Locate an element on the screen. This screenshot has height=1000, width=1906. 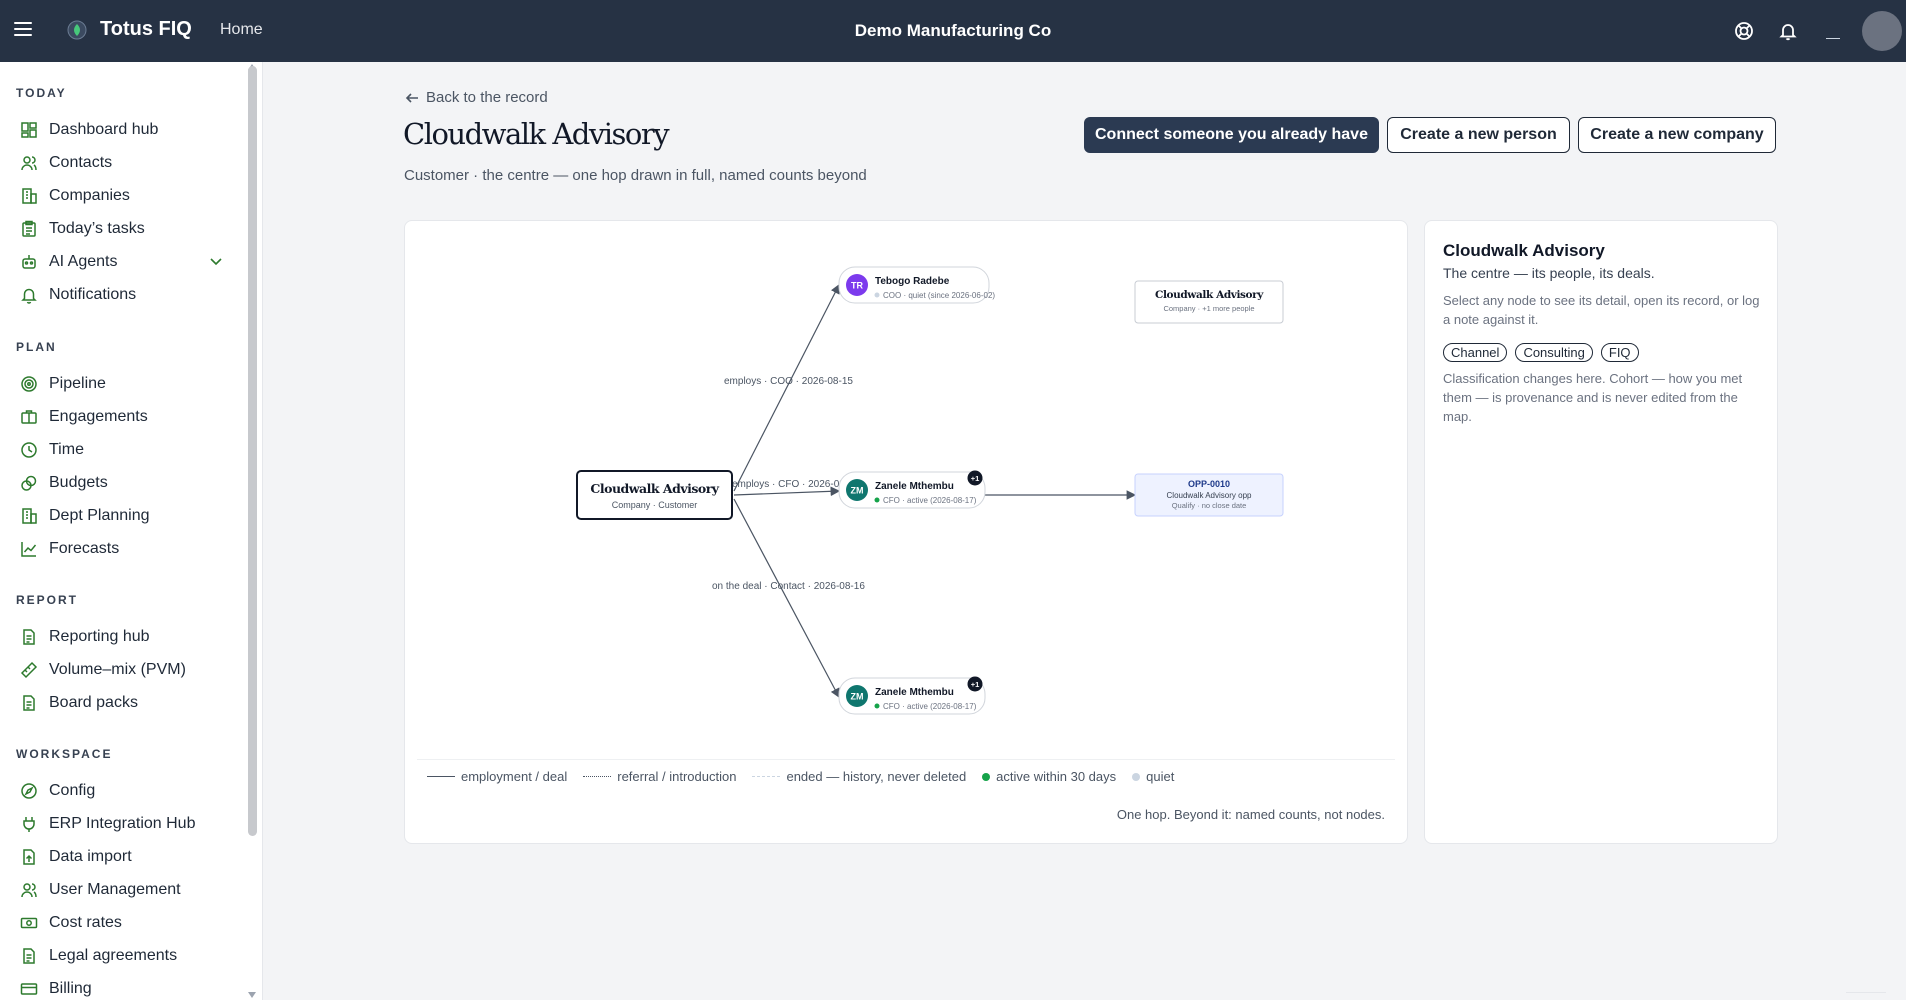
target-icon is located at coordinates (29, 384).